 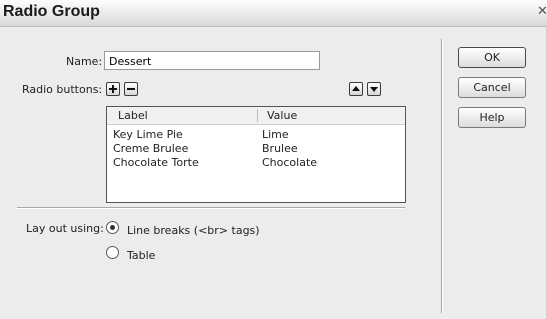 I want to click on column-header-label: Label, so click(x=133, y=115).